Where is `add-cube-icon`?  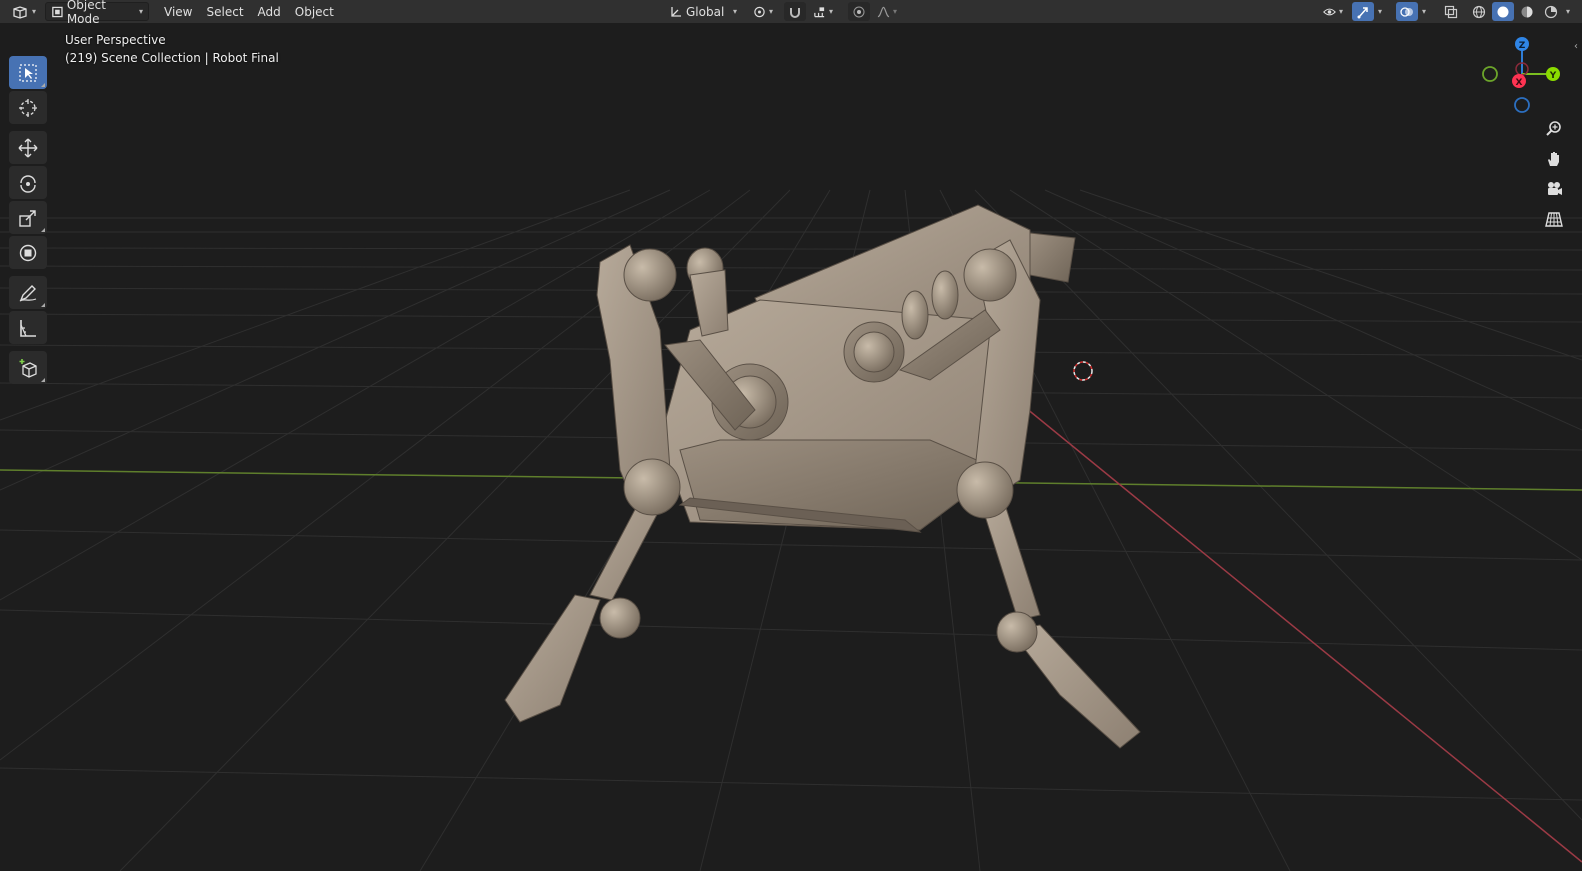 add-cube-icon is located at coordinates (28, 368).